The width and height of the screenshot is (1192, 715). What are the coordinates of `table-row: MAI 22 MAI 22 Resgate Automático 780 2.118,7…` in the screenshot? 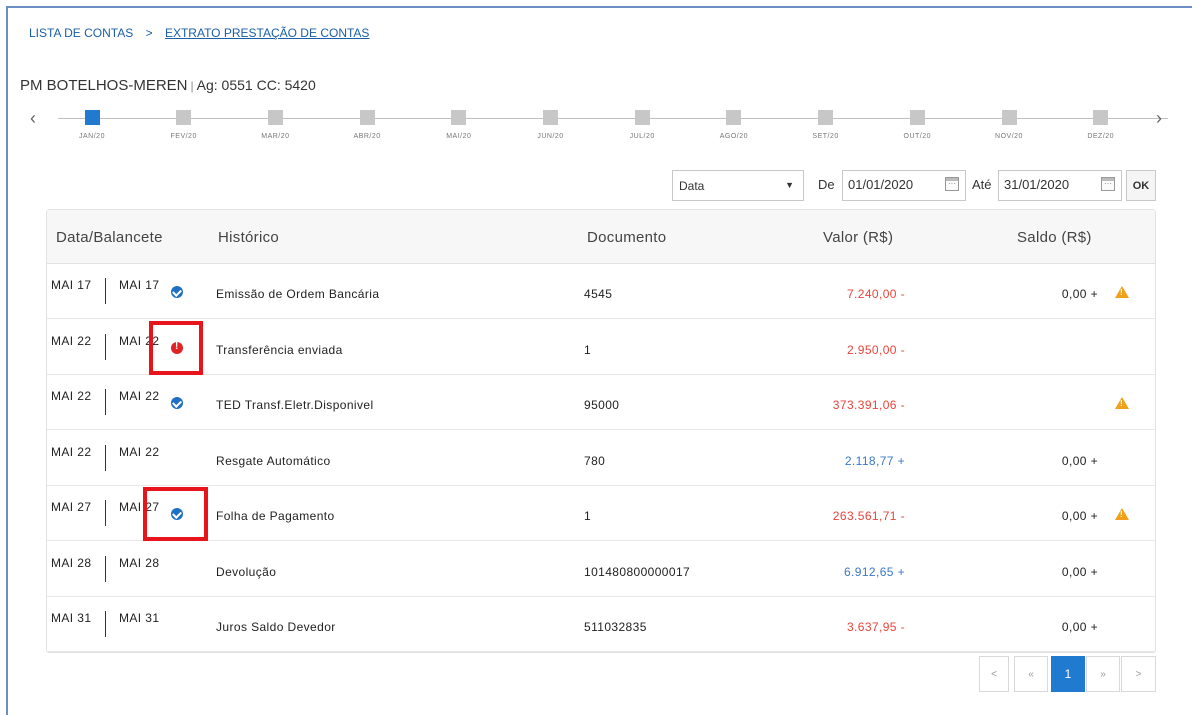 It's located at (601, 458).